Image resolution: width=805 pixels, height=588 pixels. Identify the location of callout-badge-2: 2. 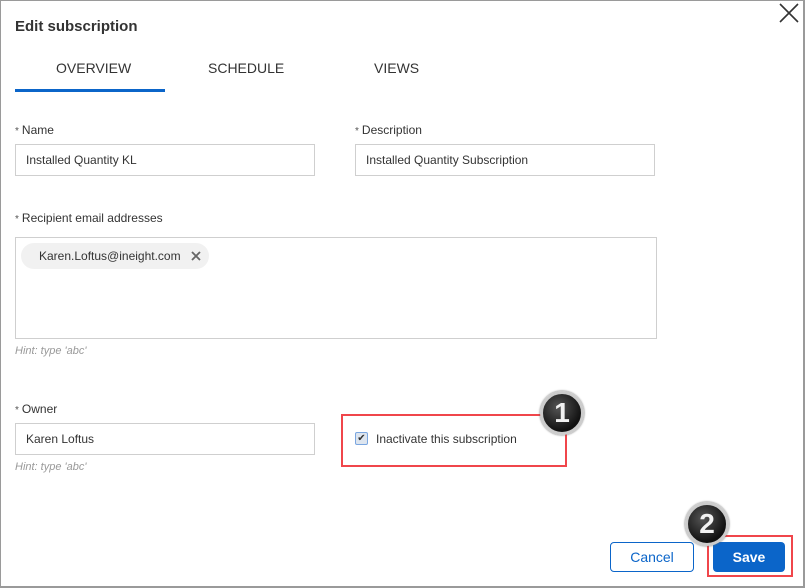
(707, 524).